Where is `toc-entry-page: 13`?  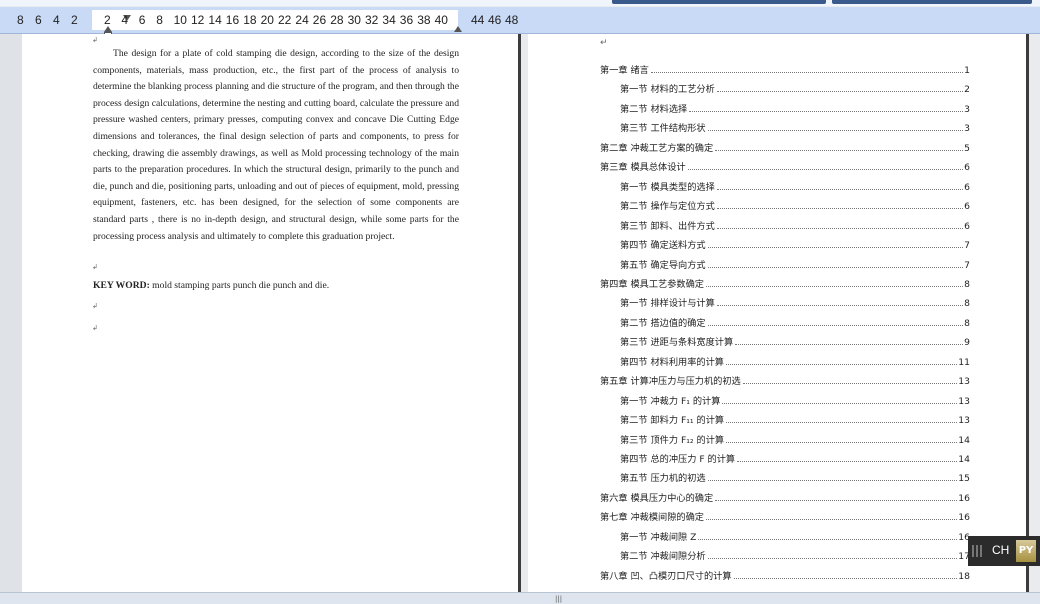 toc-entry-page: 13 is located at coordinates (964, 421).